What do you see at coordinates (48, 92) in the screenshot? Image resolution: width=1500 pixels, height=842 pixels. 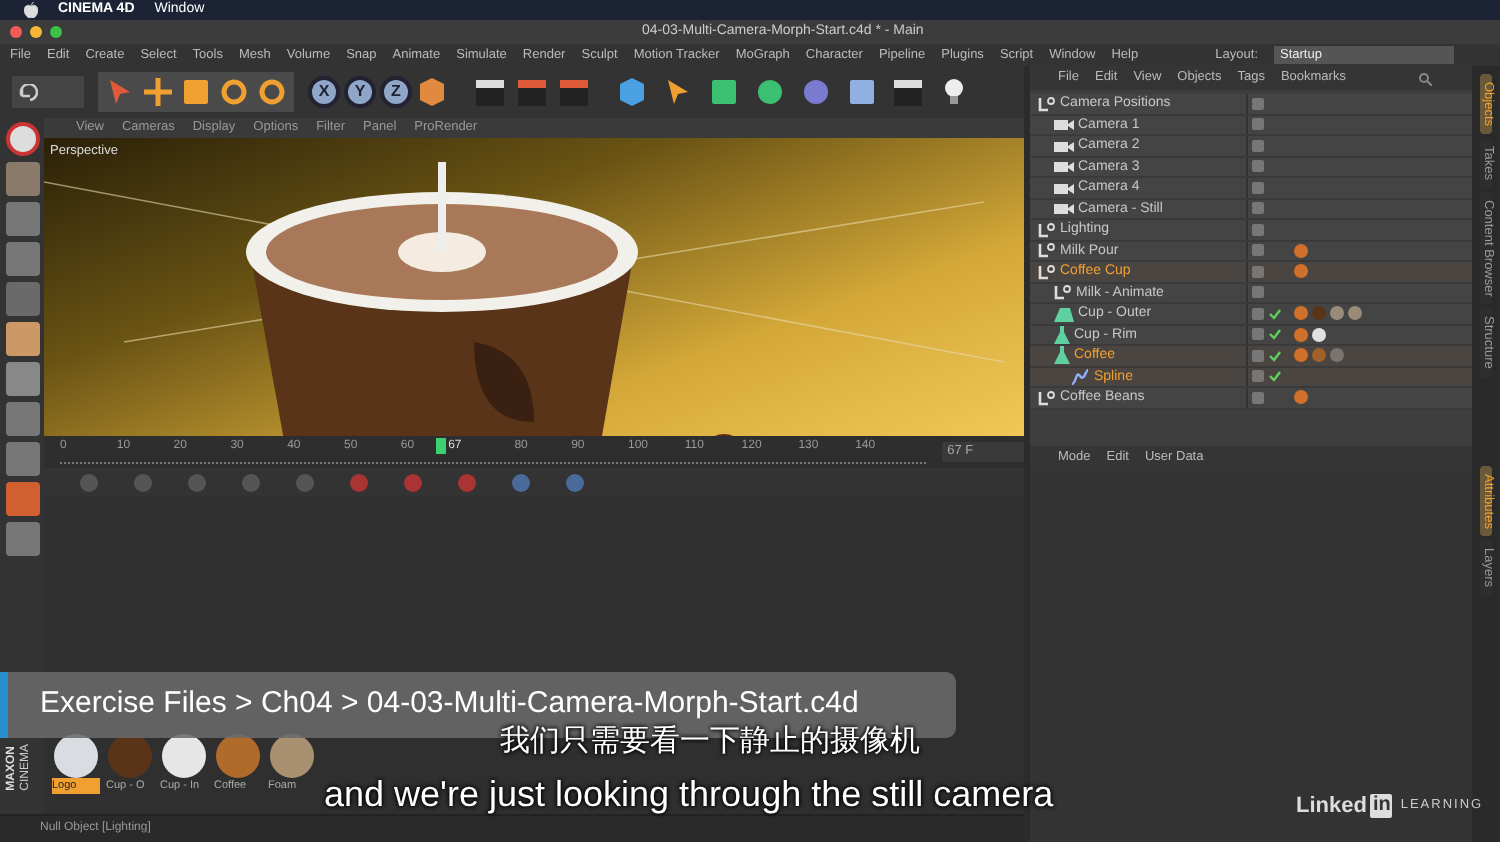 I see `undo-button` at bounding box center [48, 92].